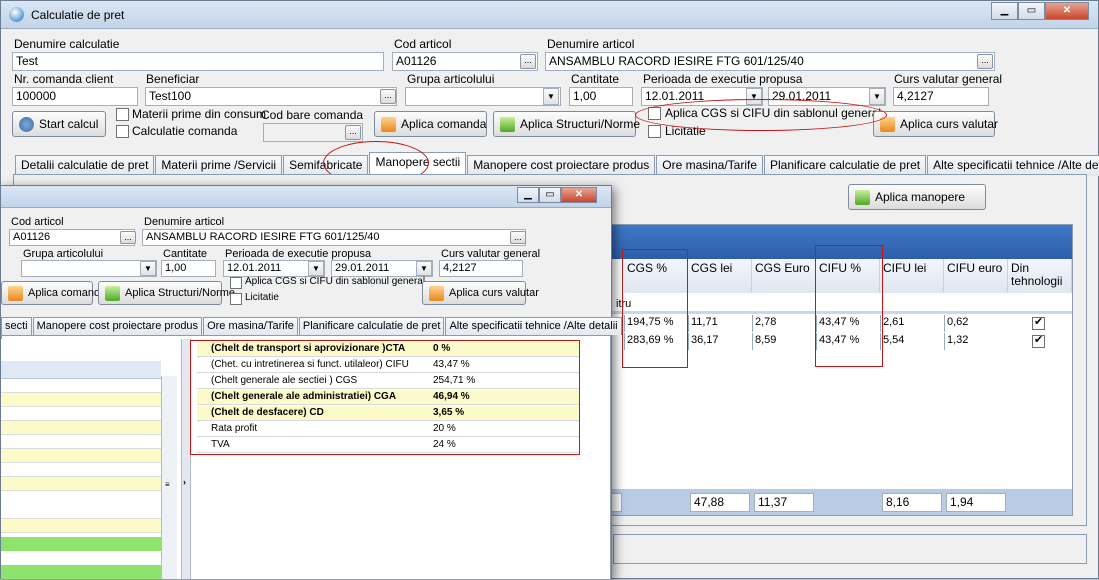 The height and width of the screenshot is (580, 1099). Describe the element at coordinates (167, 484) in the screenshot. I see `grip-icon: ≡` at that location.